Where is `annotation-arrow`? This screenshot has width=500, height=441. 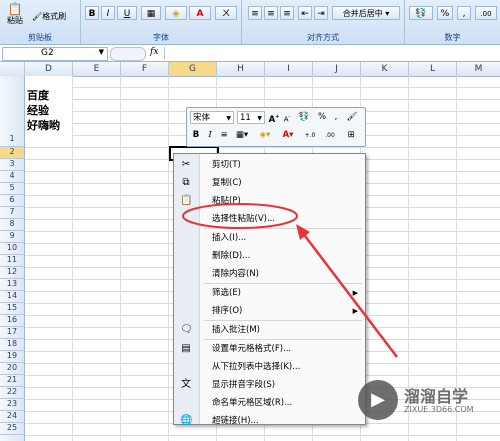 annotation-arrow is located at coordinates (349, 294).